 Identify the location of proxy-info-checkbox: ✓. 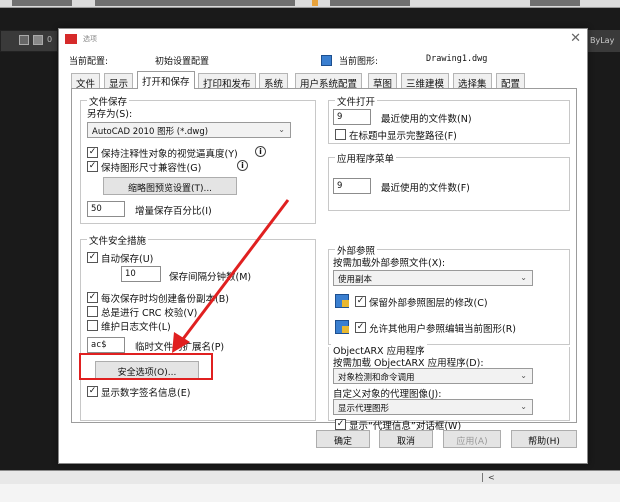
(340, 424).